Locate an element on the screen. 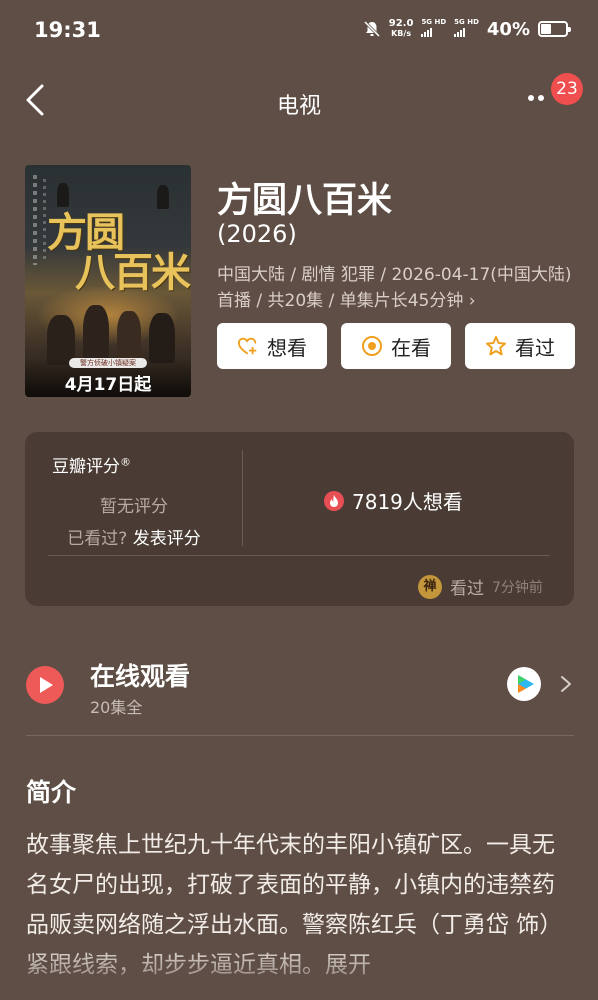 Image resolution: width=598 pixels, height=1000 pixels. notification-badge: 23 is located at coordinates (567, 89).